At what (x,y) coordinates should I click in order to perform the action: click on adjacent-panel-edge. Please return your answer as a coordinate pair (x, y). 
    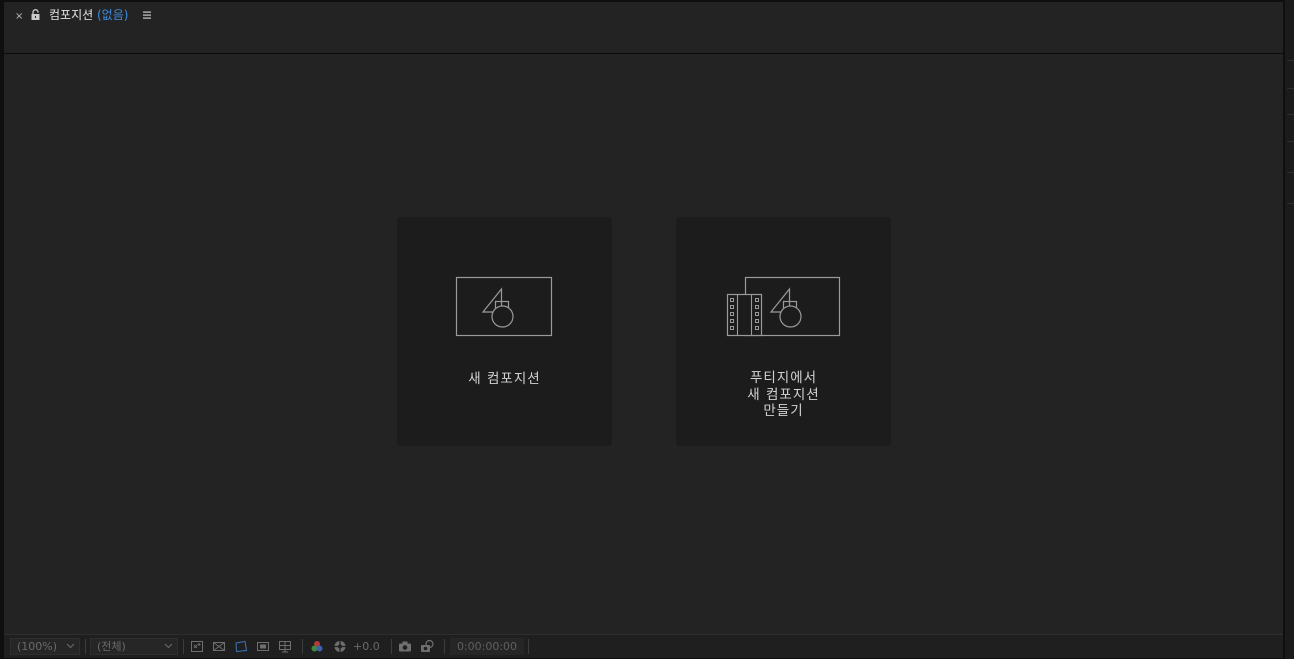
    Looking at the image, I should click on (1289, 329).